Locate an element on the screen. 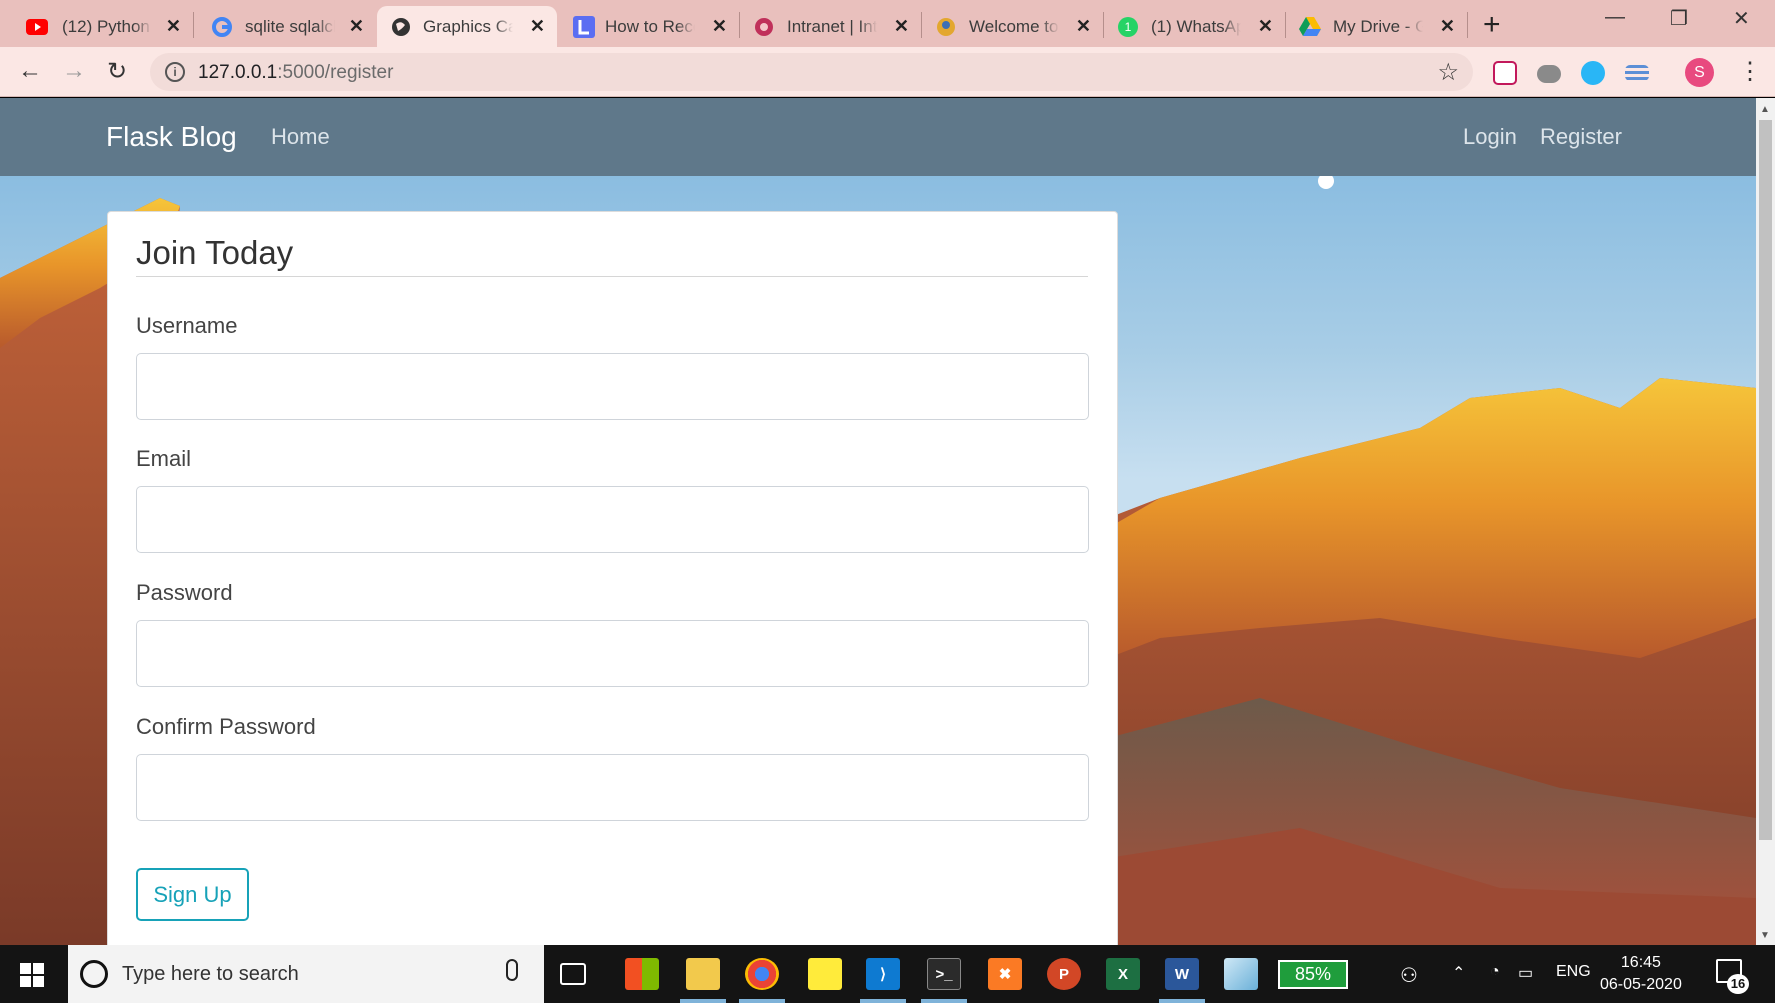 Image resolution: width=1775 pixels, height=1003 pixels. cortana-icon is located at coordinates (94, 974).